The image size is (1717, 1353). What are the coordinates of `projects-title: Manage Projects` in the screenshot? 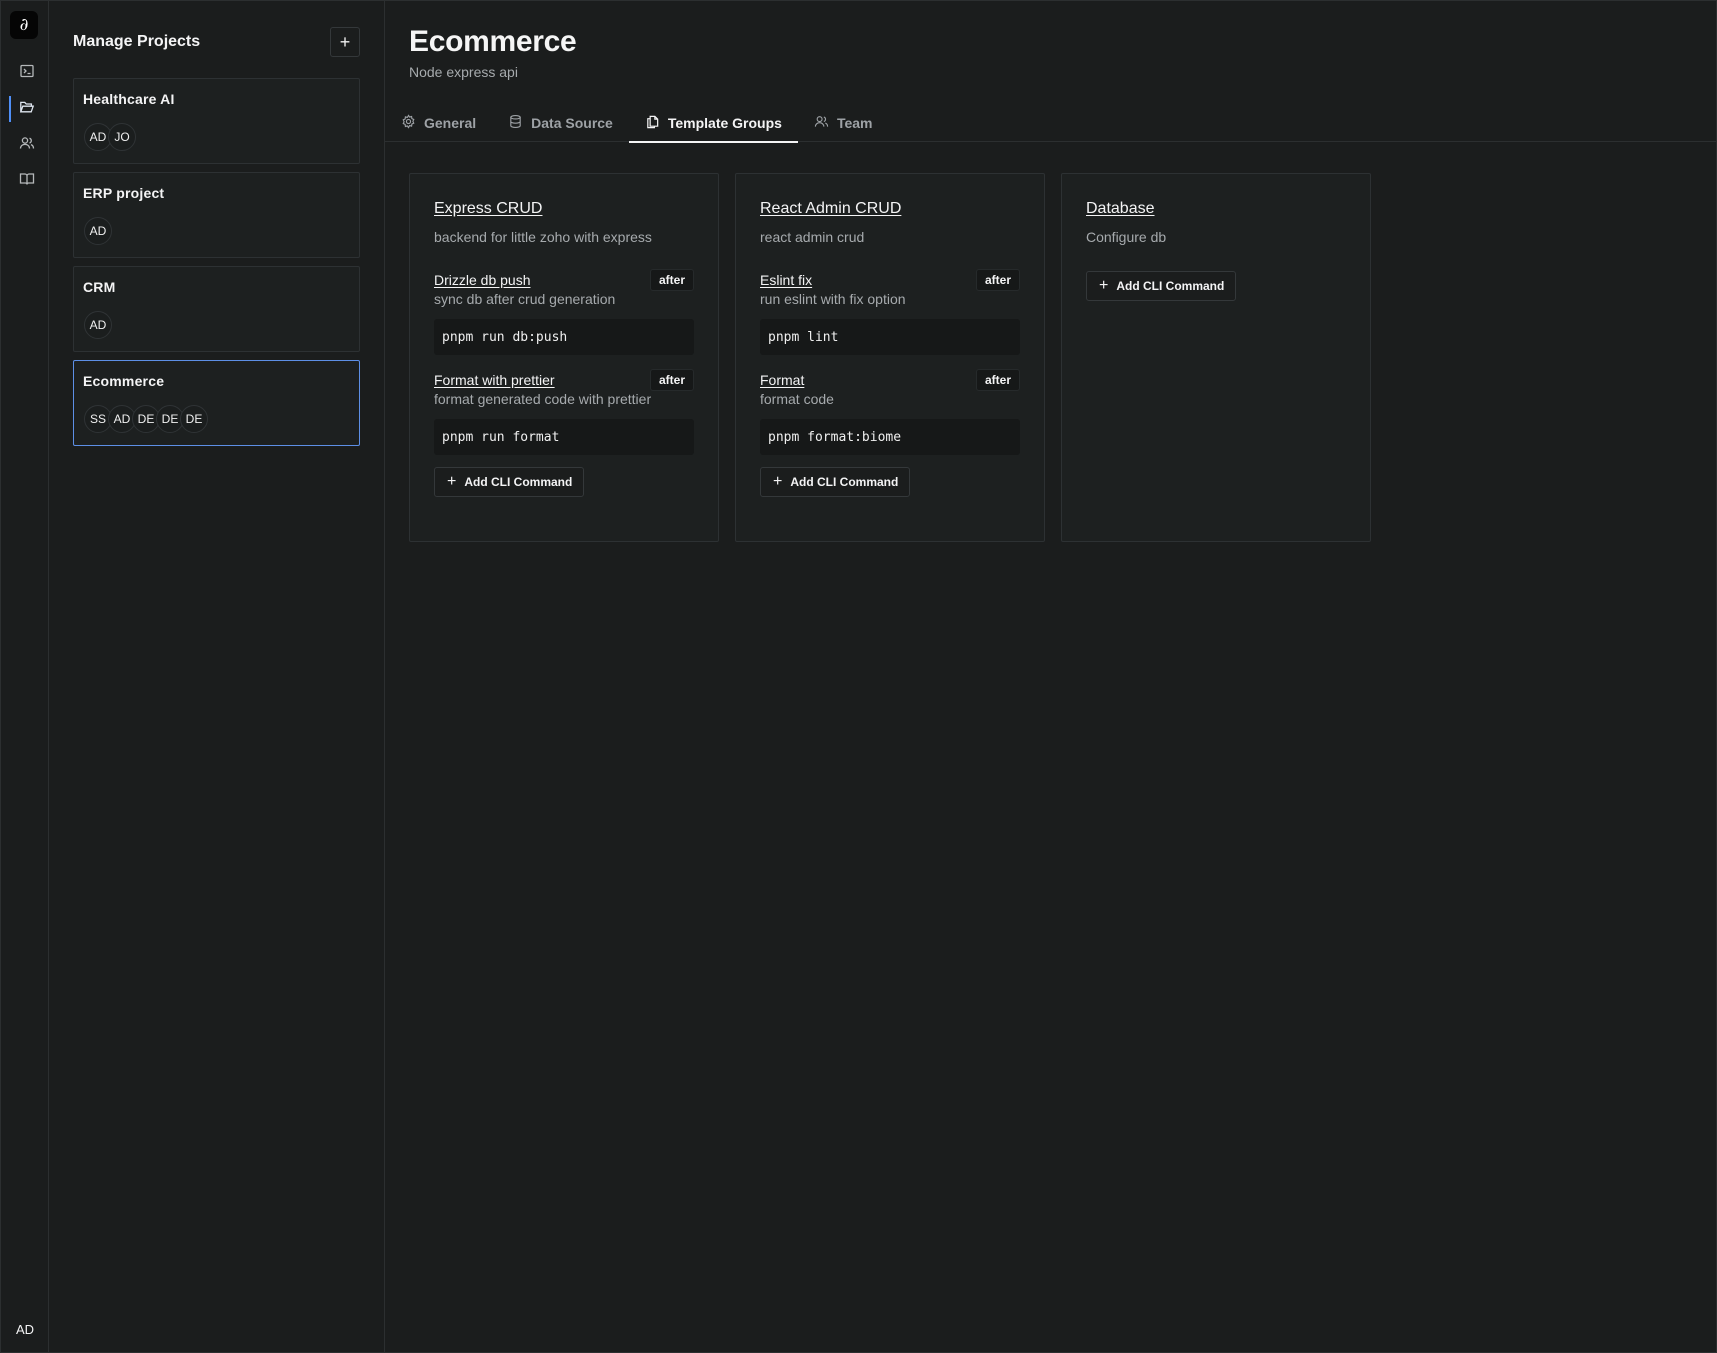 It's located at (137, 41).